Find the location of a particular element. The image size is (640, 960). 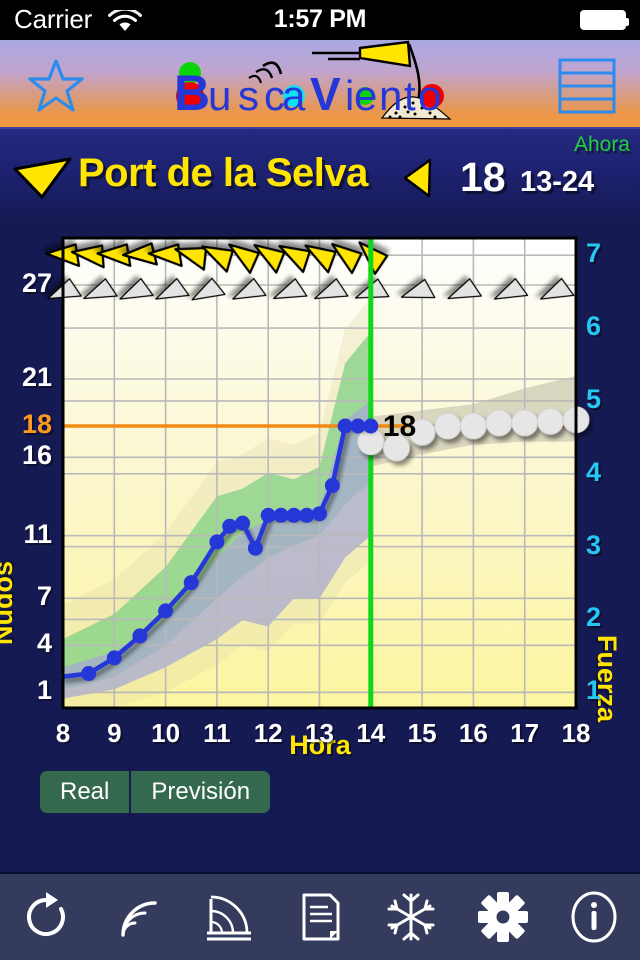

x-tick-10: 10 is located at coordinates (166, 733).